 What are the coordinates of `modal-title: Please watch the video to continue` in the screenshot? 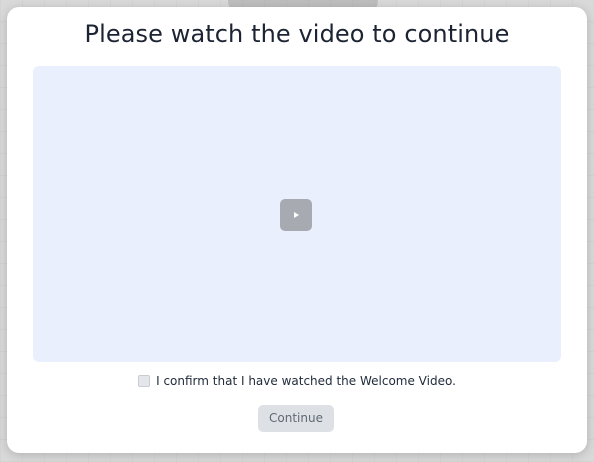 It's located at (297, 34).